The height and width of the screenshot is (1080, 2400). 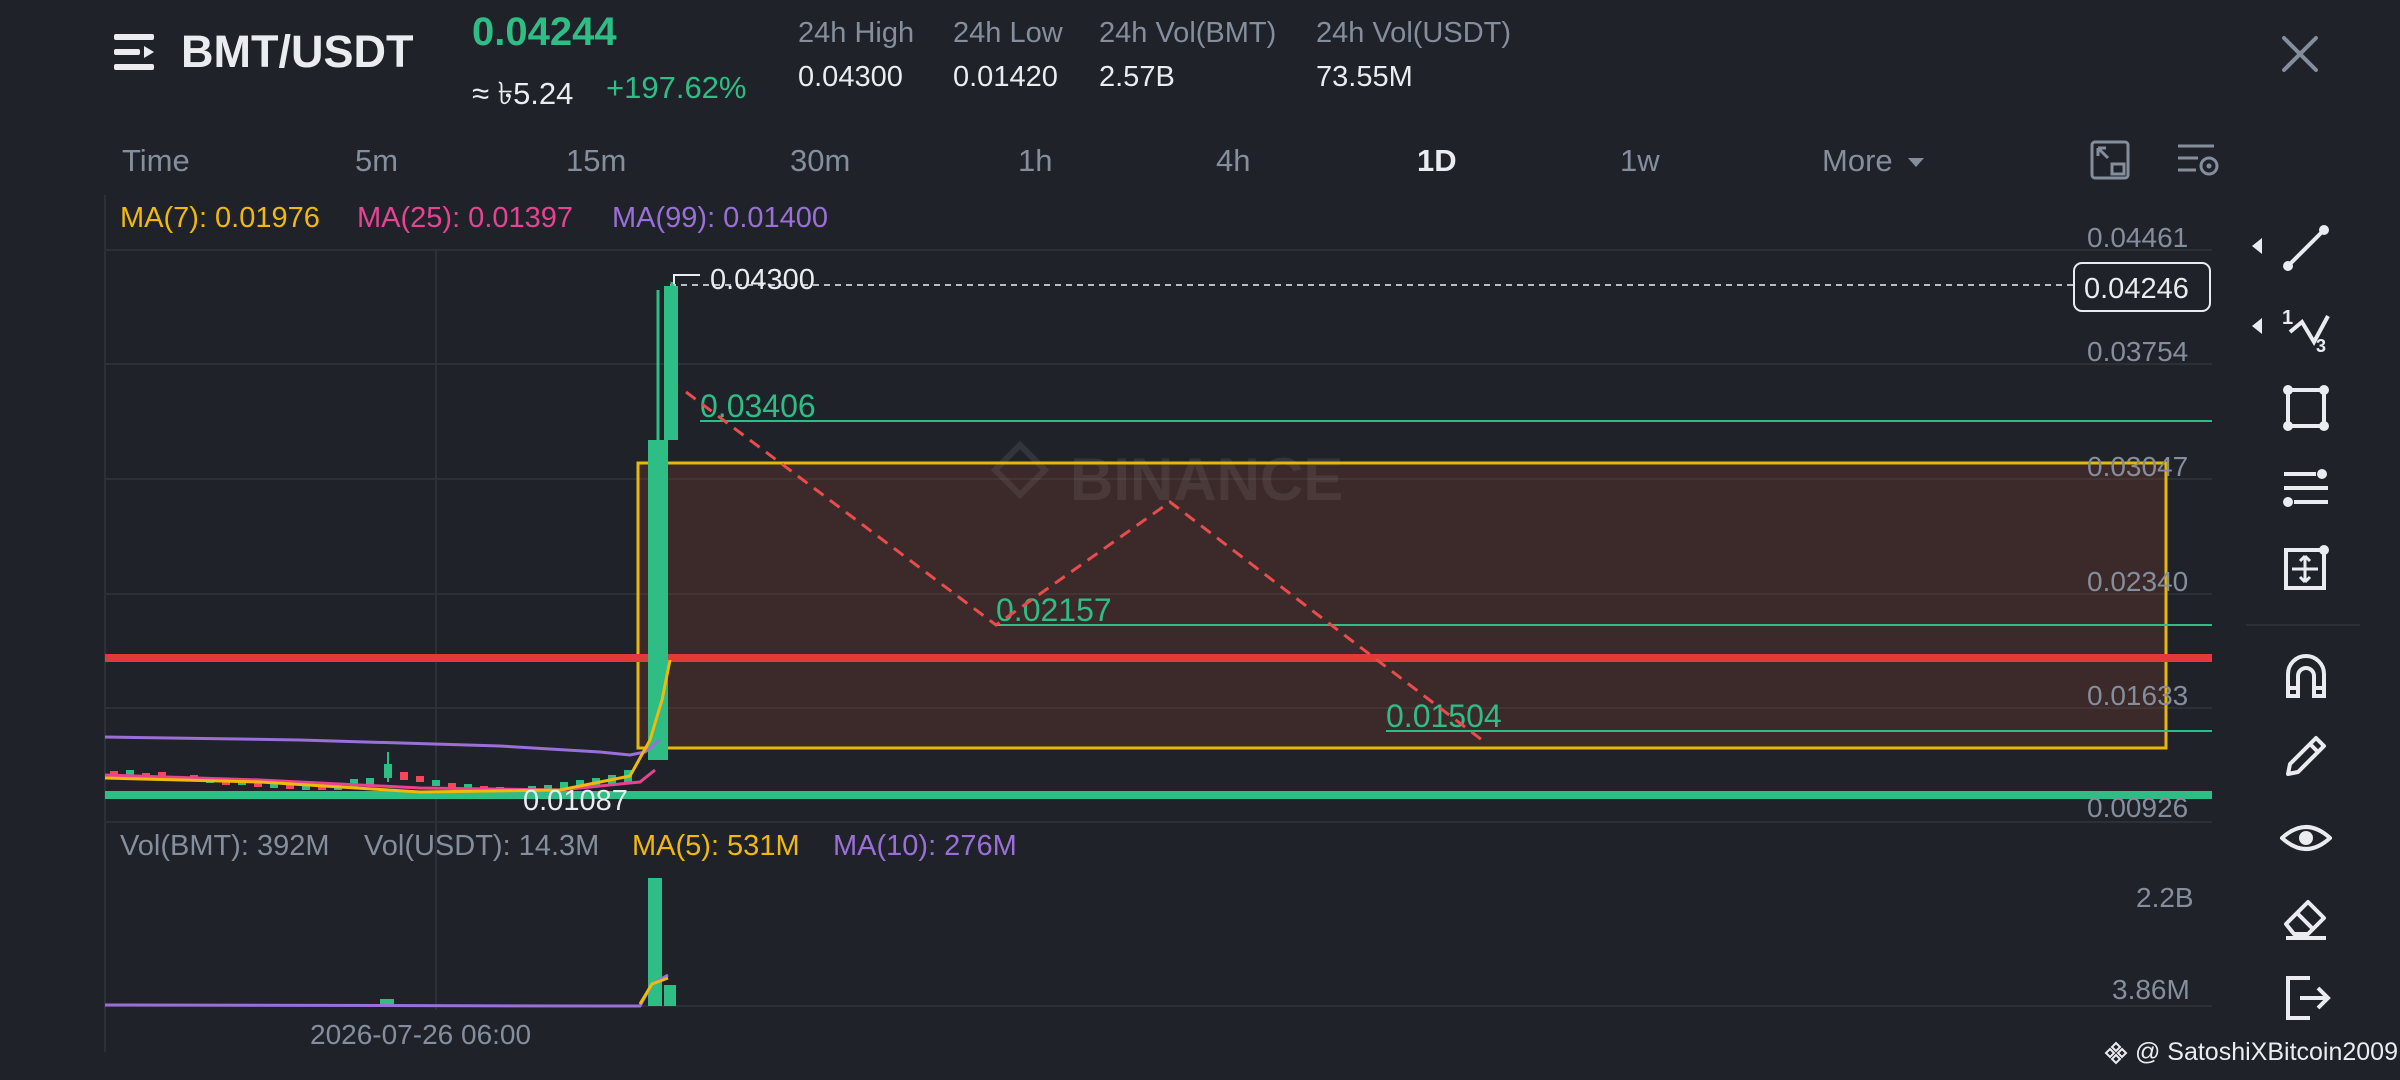 What do you see at coordinates (2266, 1052) in the screenshot?
I see `credit-text: @ SatoshiXBitcoin2009` at bounding box center [2266, 1052].